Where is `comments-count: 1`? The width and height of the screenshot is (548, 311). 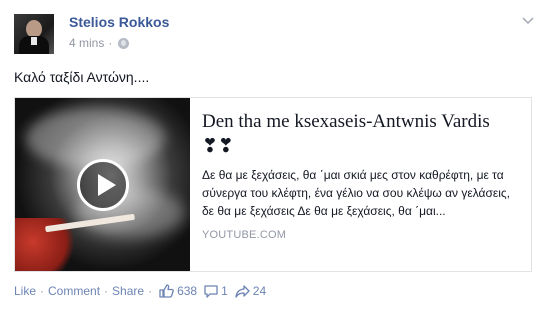 comments-count: 1 is located at coordinates (216, 291).